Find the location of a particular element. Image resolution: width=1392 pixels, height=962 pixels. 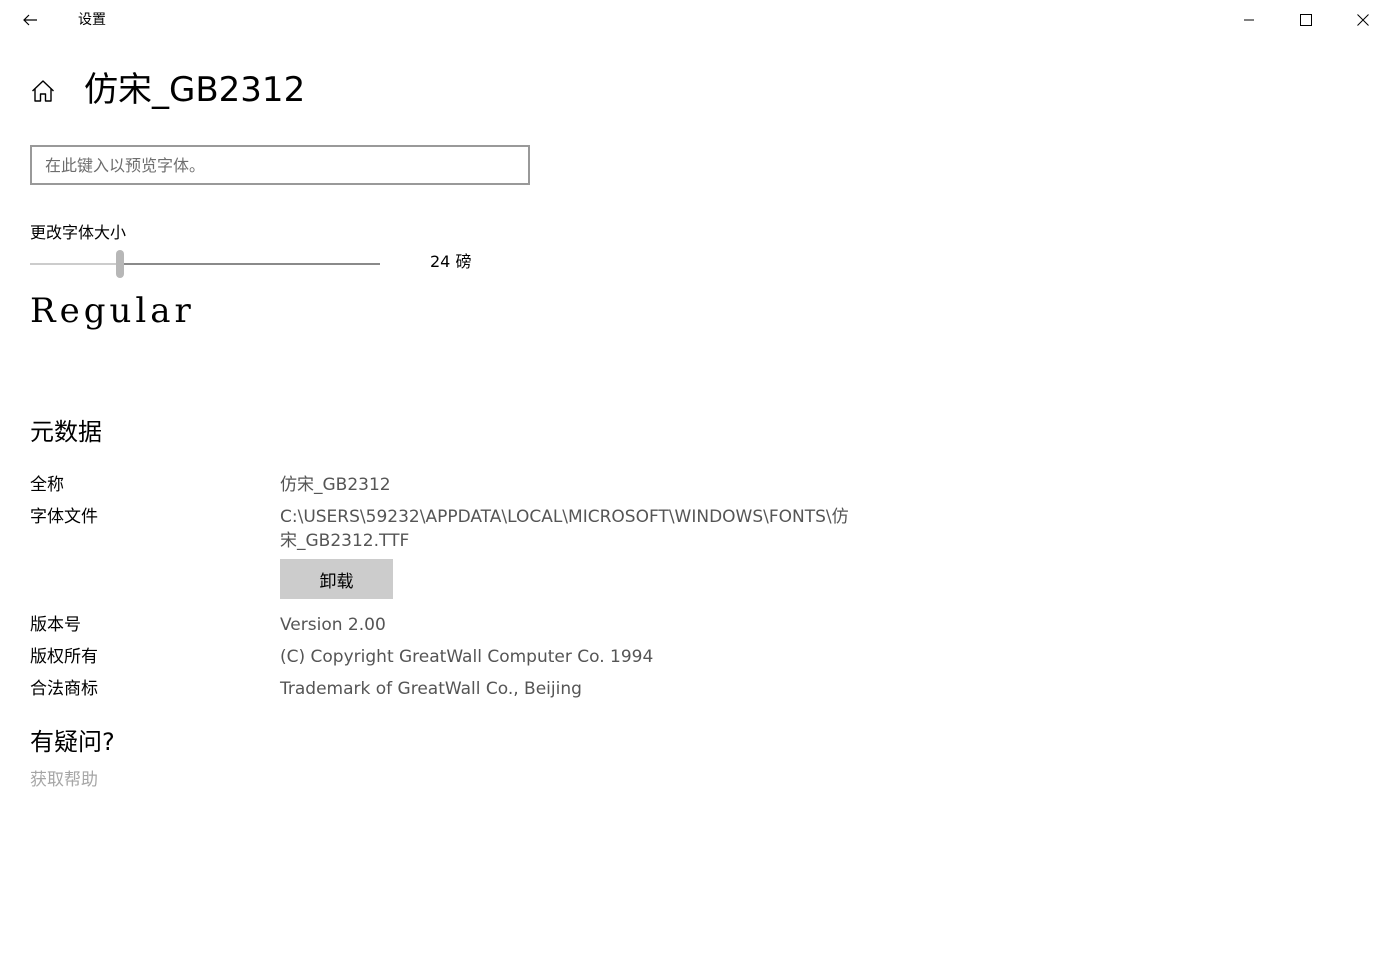

full-name-label: 全称 is located at coordinates (47, 485).